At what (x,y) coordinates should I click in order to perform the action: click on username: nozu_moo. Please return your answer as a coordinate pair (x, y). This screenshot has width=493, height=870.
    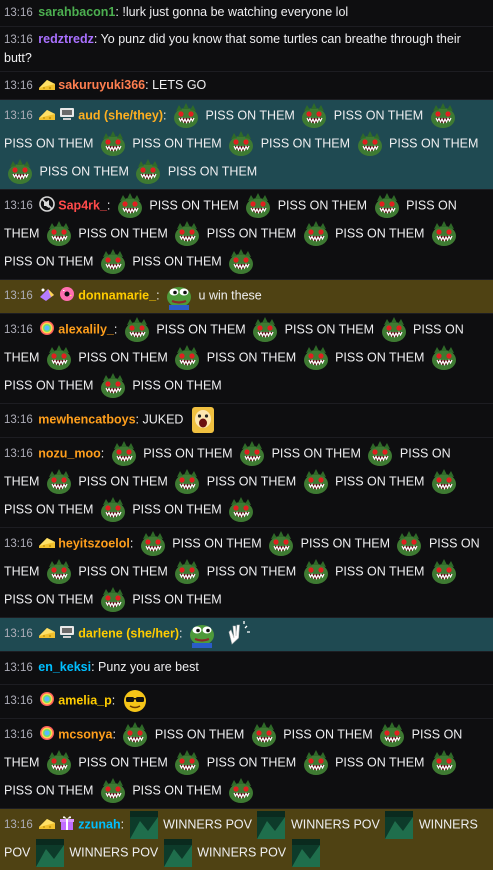
    Looking at the image, I should click on (69, 453).